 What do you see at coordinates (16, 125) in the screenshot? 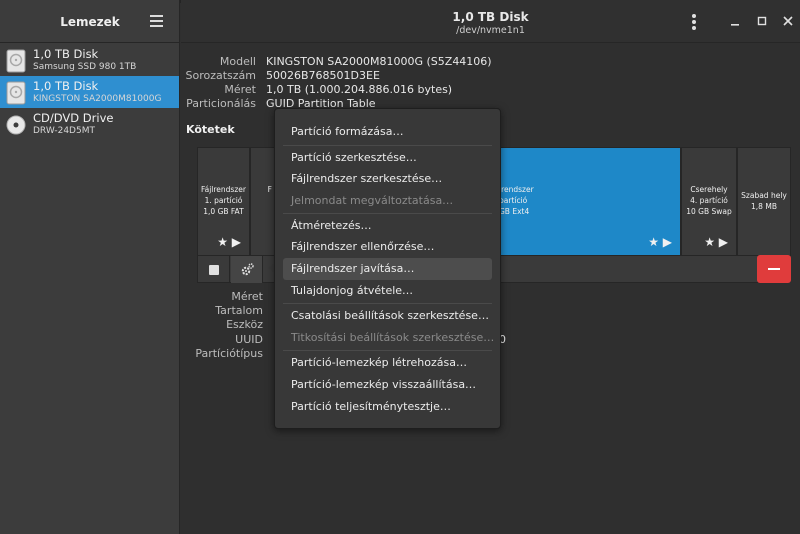
I see `optical-disc-icon` at bounding box center [16, 125].